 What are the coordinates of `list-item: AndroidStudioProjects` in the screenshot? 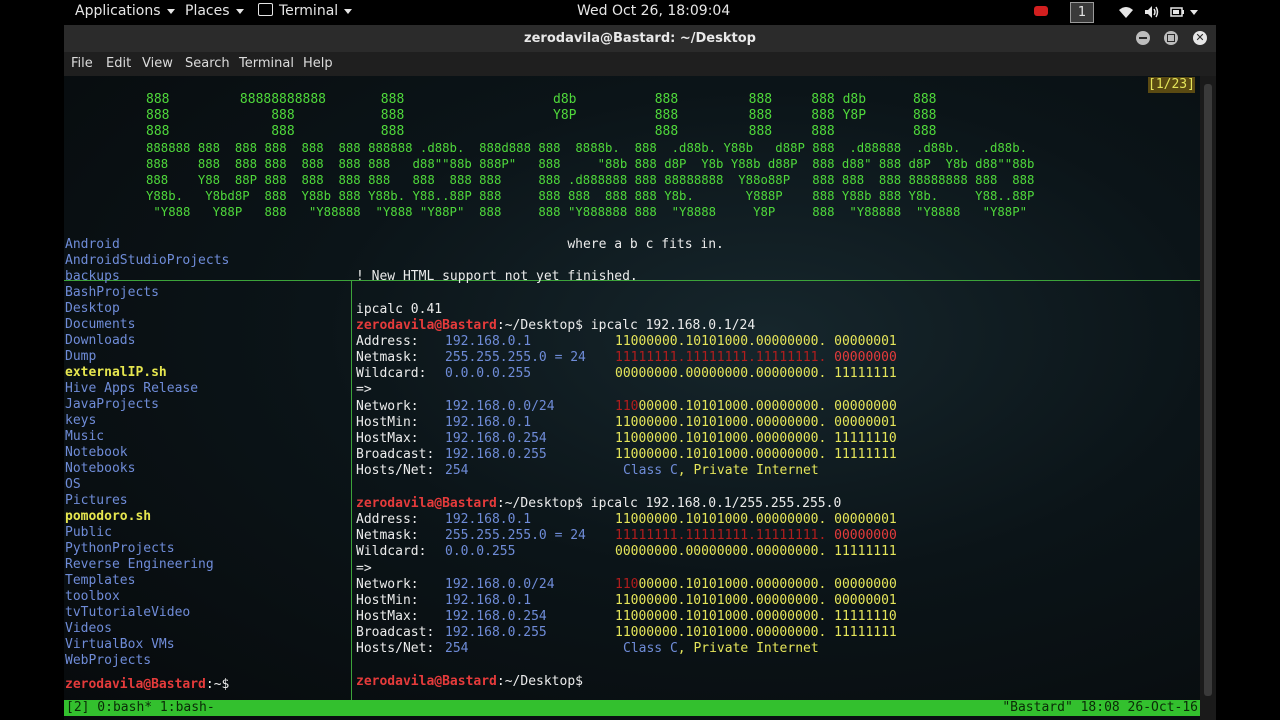 It's located at (147, 260).